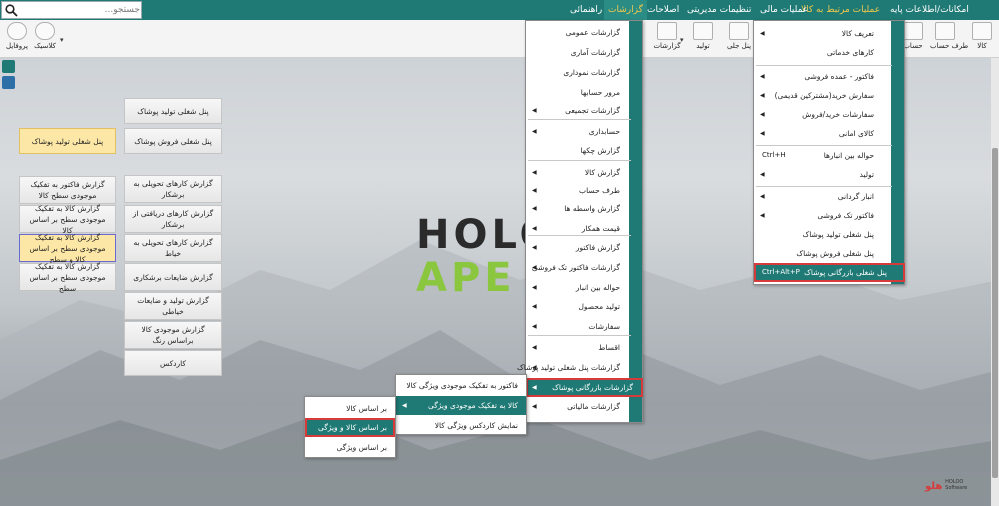 This screenshot has width=999, height=506. I want to click on reports-item-gheymat-hamkar: قیمت همکار ◀, so click(578, 228).